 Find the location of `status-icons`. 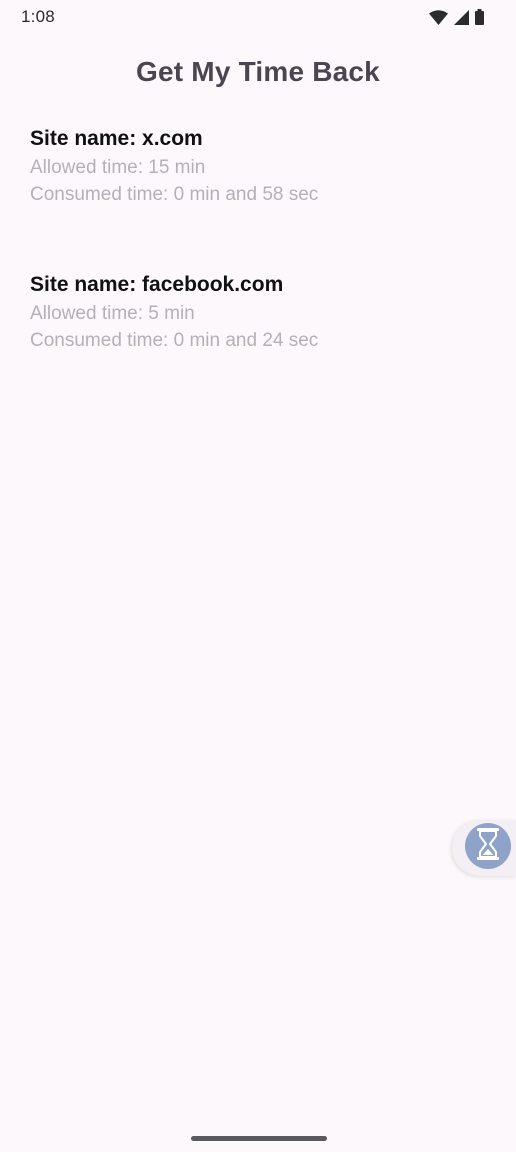

status-icons is located at coordinates (456, 17).